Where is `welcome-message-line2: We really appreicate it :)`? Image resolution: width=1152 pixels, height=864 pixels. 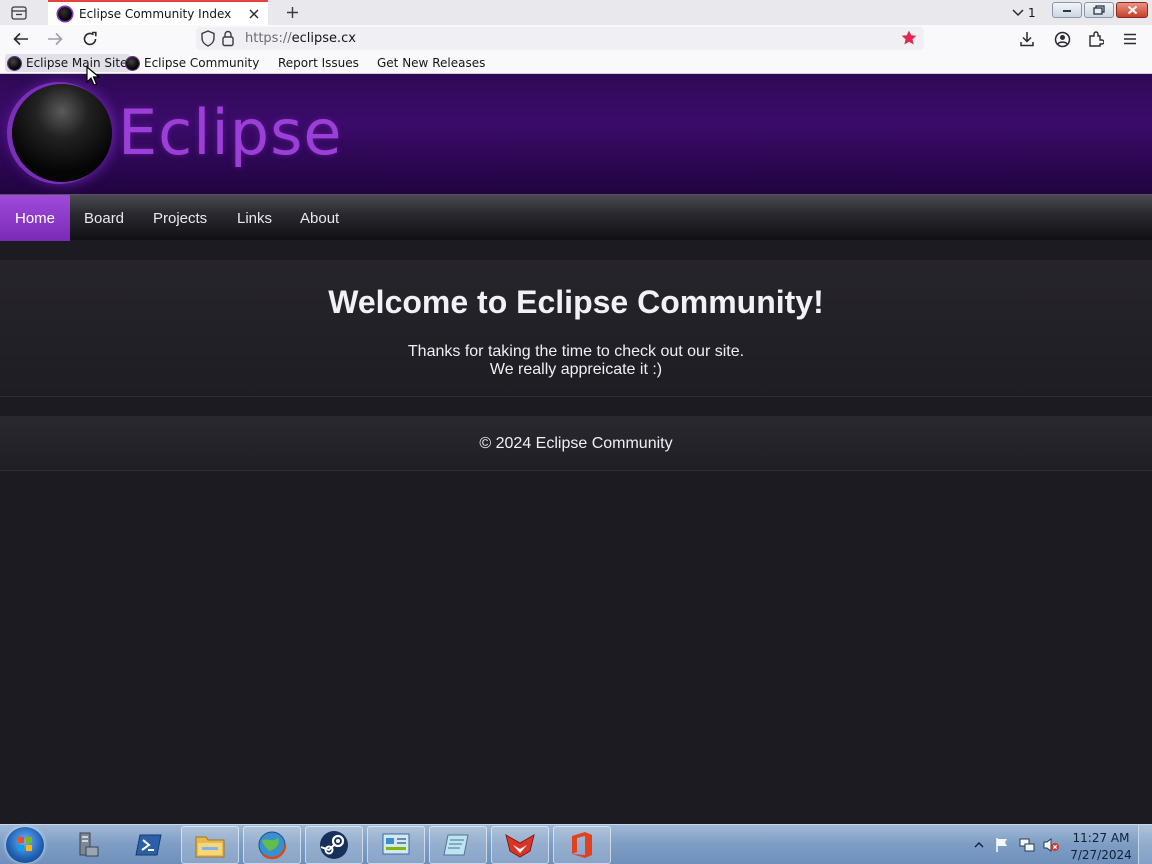
welcome-message-line2: We really appreicate it :) is located at coordinates (576, 369).